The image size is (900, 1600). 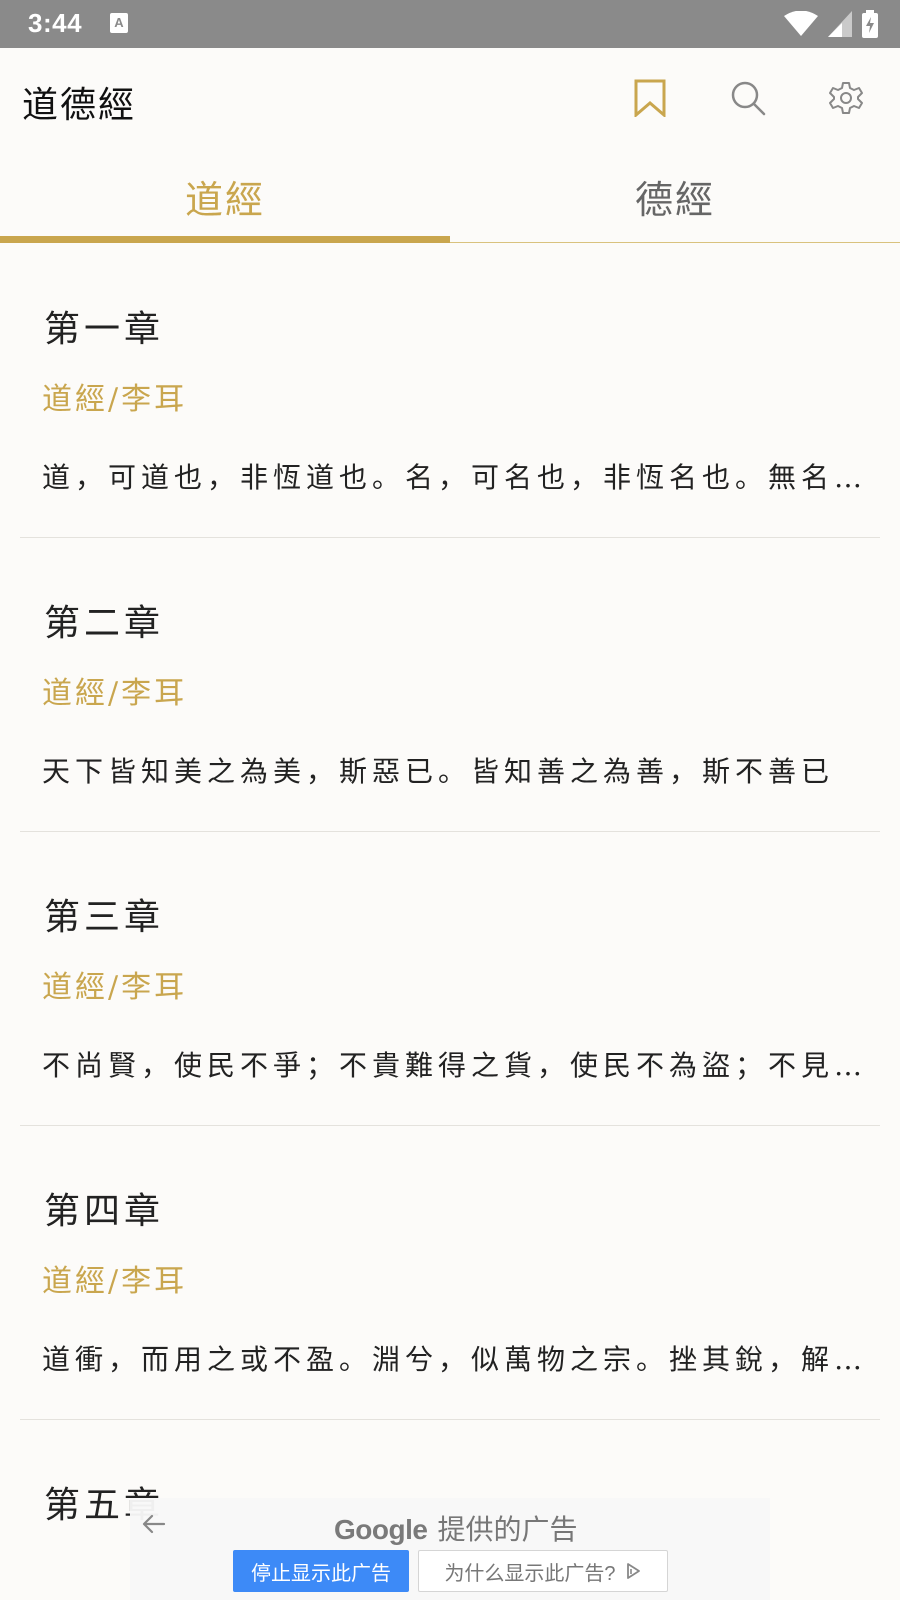 I want to click on gear-icon, so click(x=846, y=98).